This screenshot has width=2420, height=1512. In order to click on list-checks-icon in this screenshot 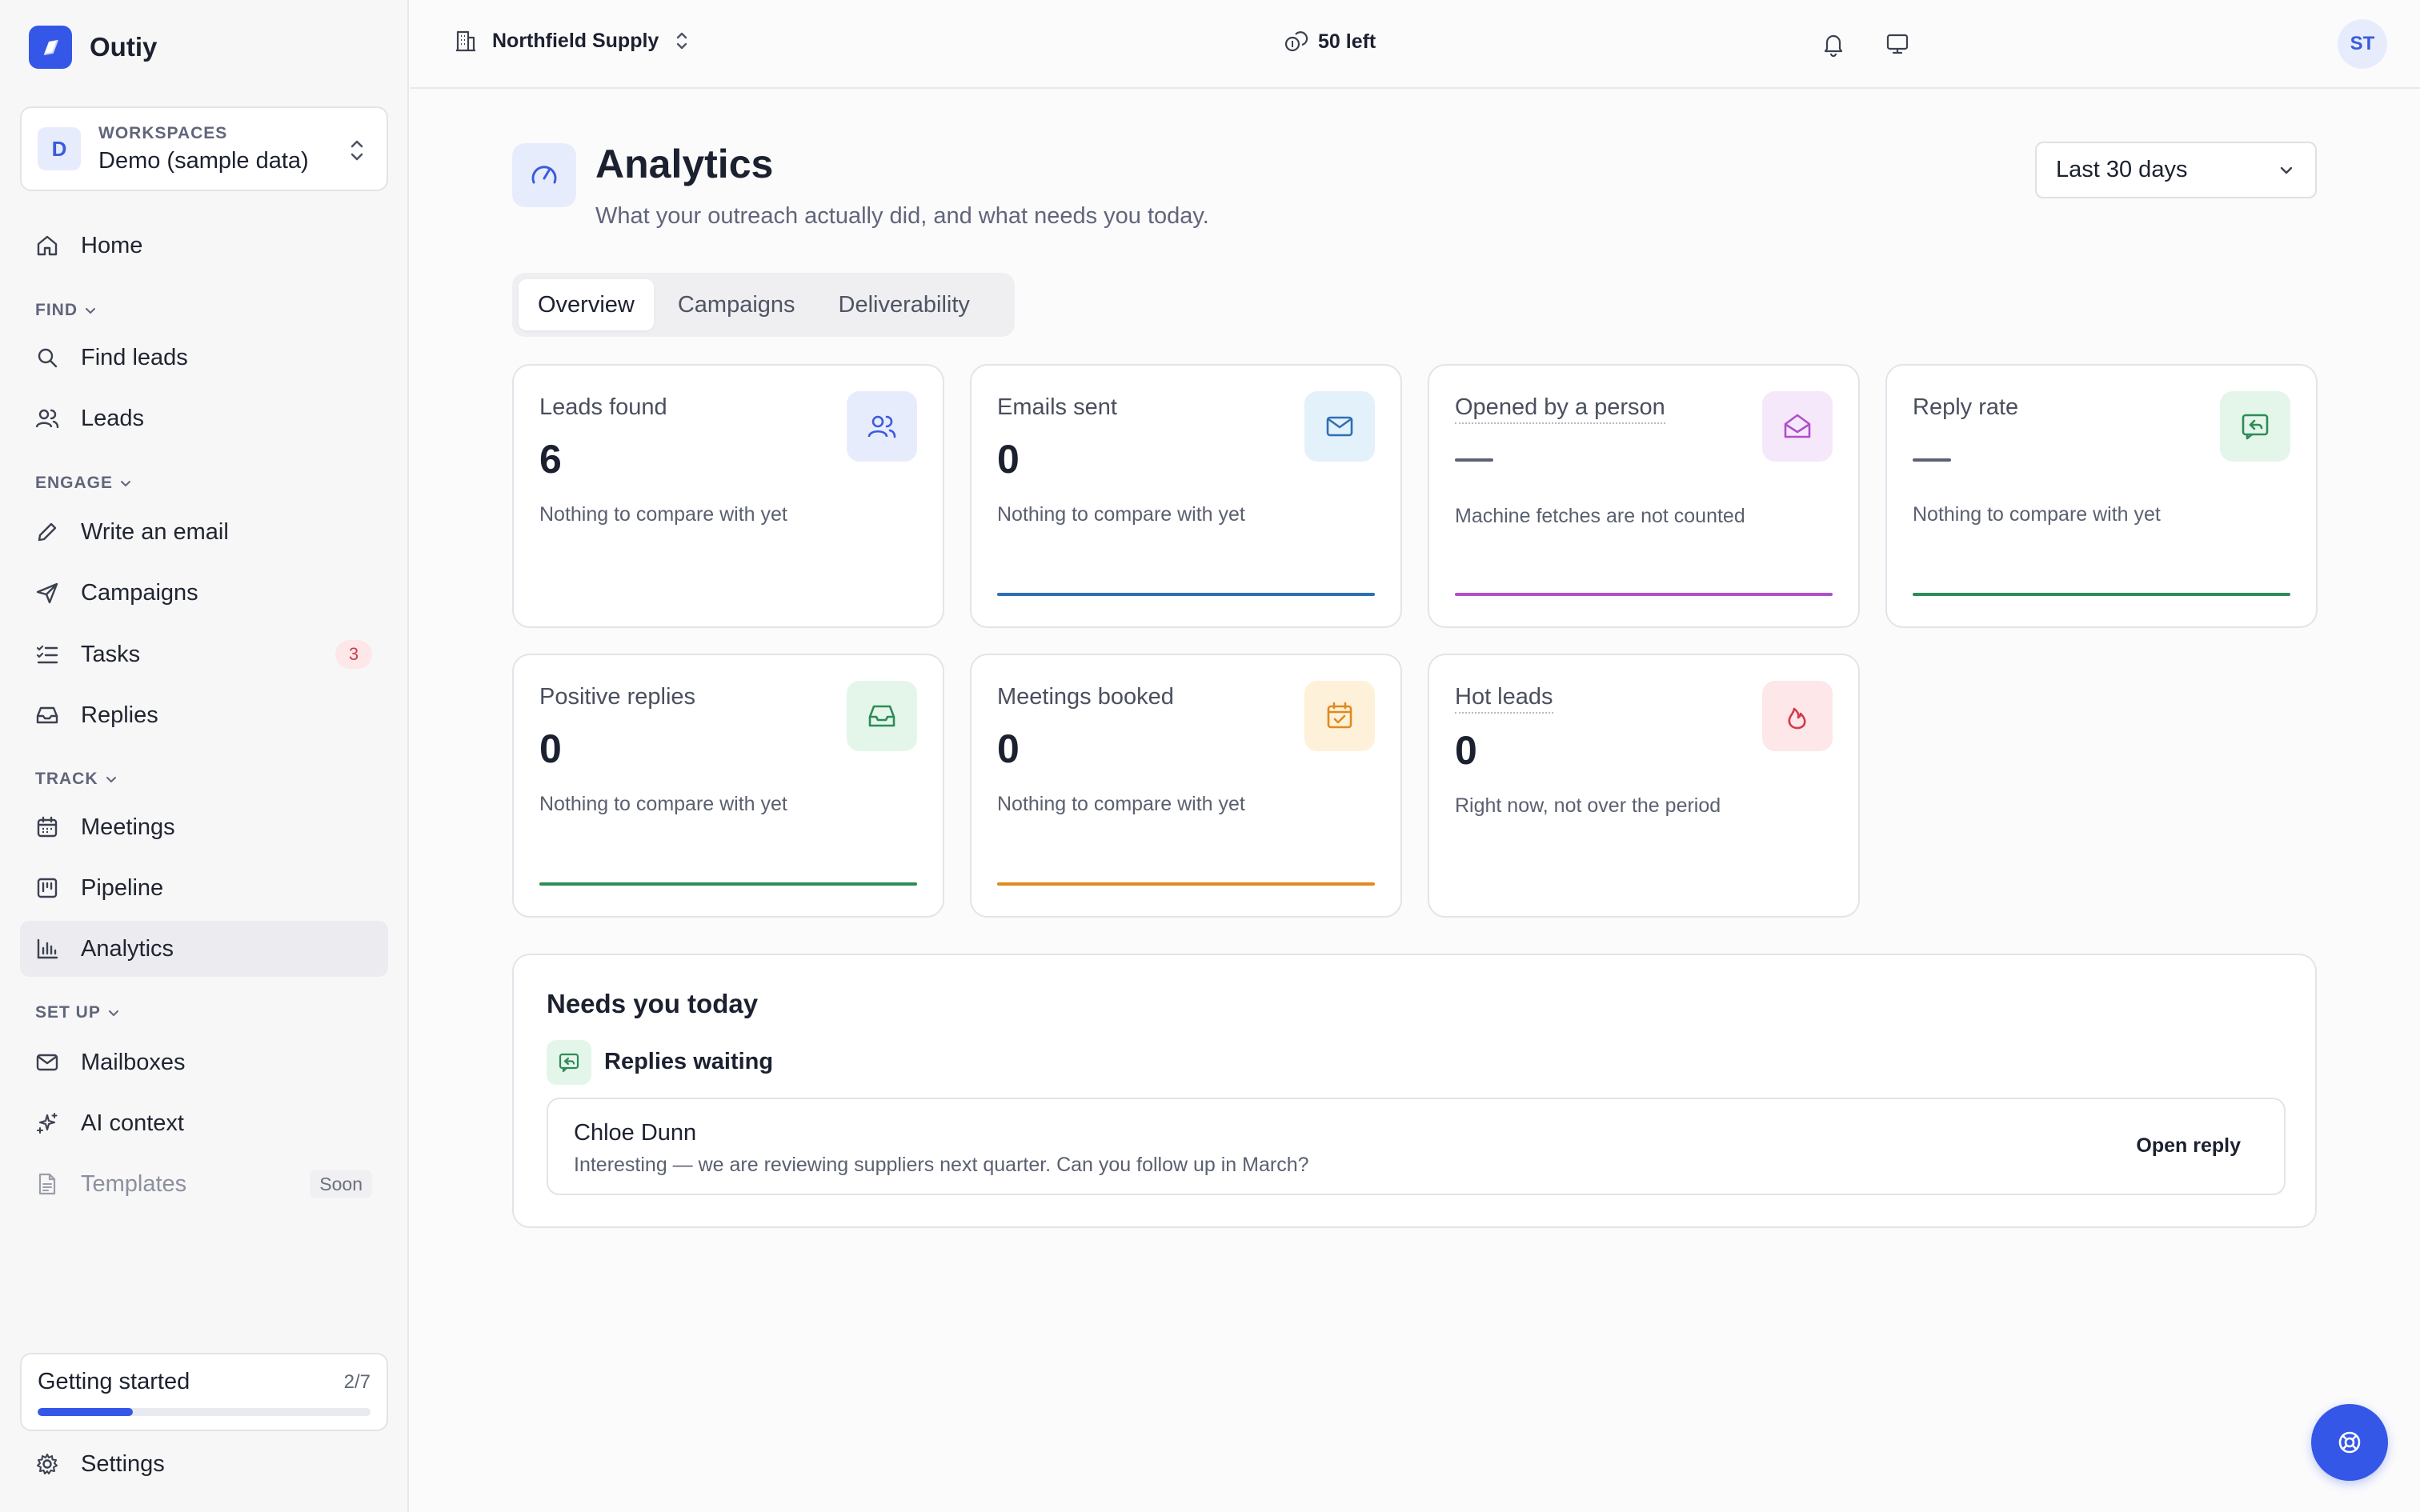, I will do `click(47, 654)`.